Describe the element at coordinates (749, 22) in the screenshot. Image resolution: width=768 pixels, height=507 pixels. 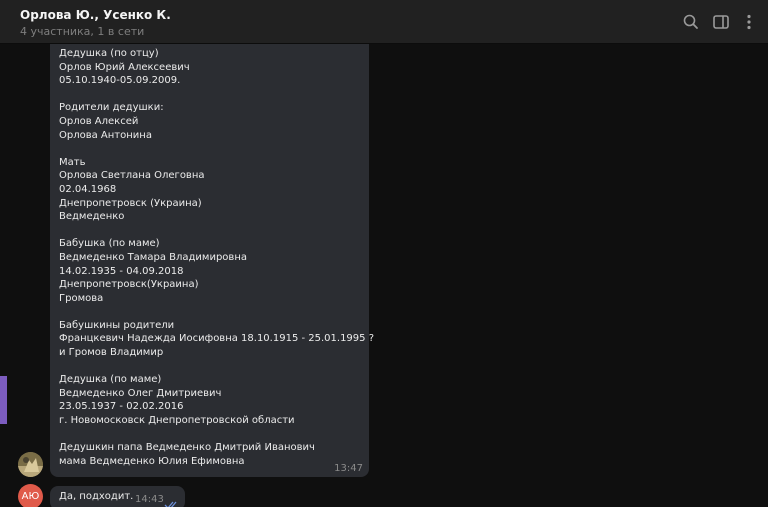
I see `more-vertical-icon` at that location.